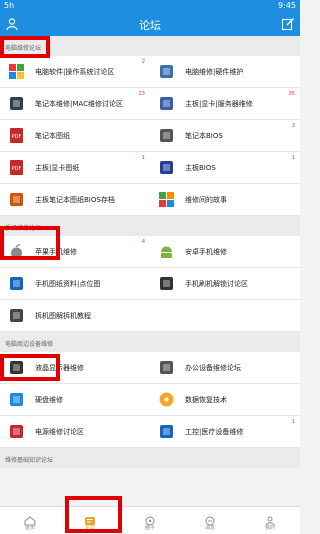 Image resolution: width=320 pixels, height=534 pixels. I want to click on windows-icon, so click(16, 71).